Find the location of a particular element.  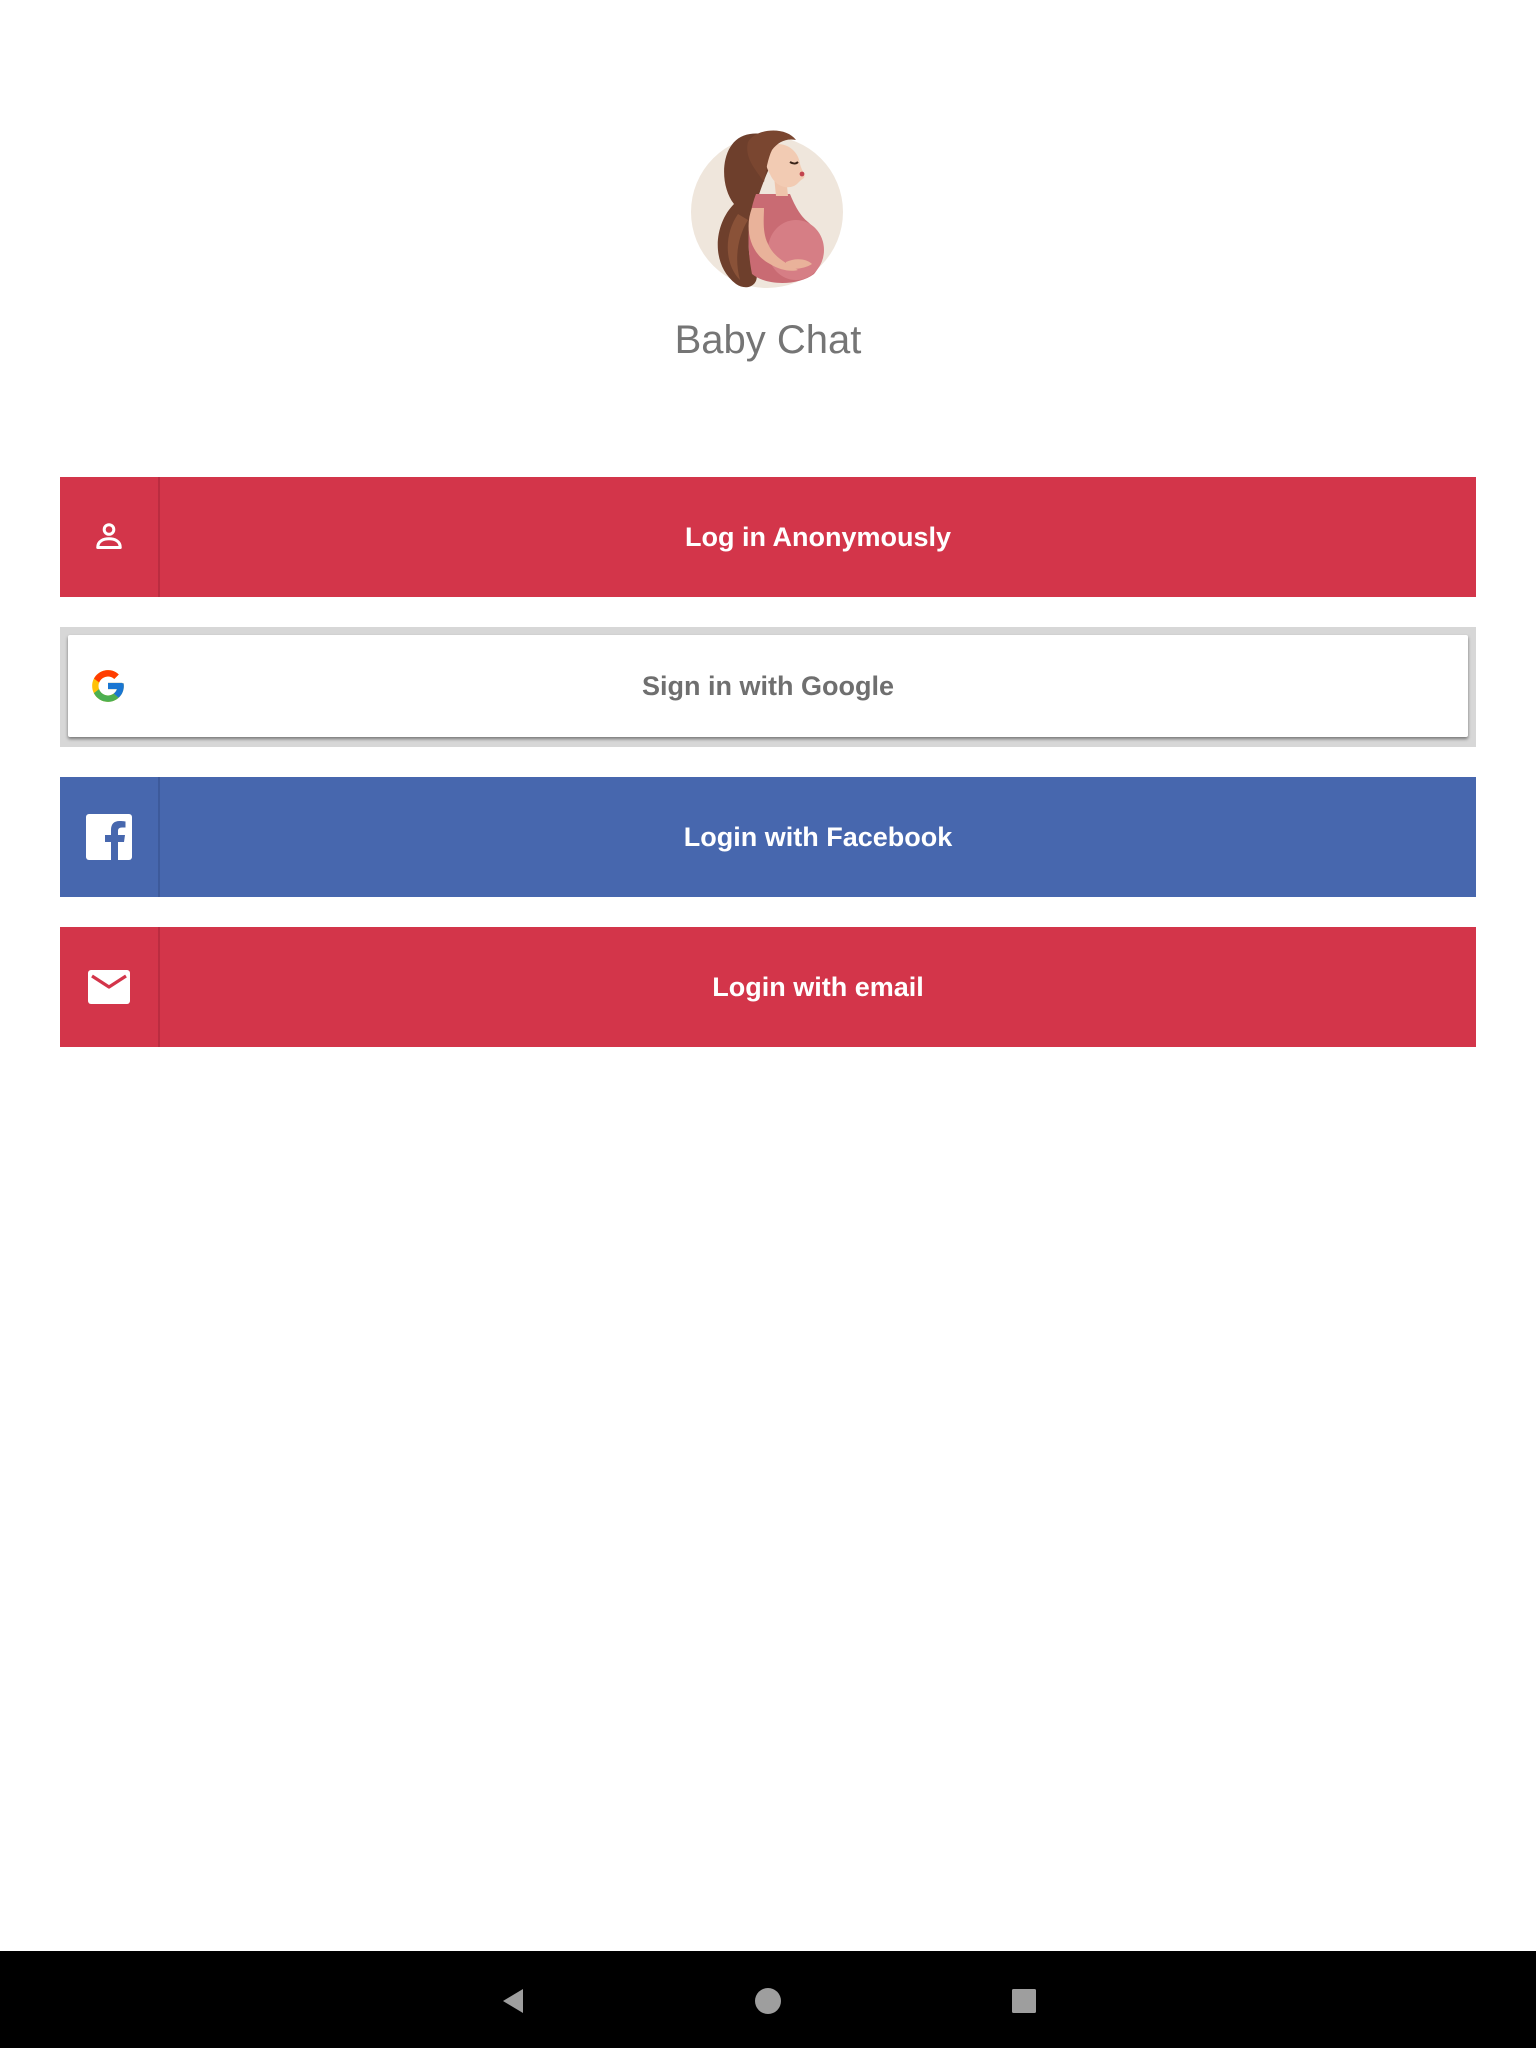

login-anonymously-button: Log in Anonymously is located at coordinates (768, 537).